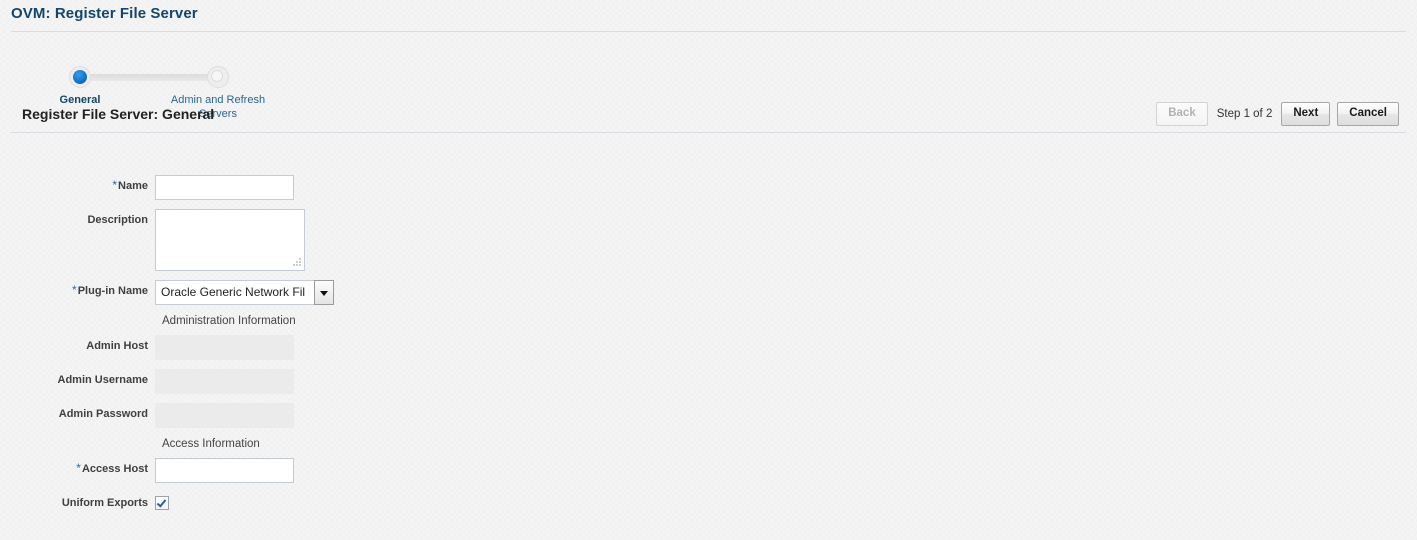  What do you see at coordinates (133, 186) in the screenshot?
I see `label-name-text: Name` at bounding box center [133, 186].